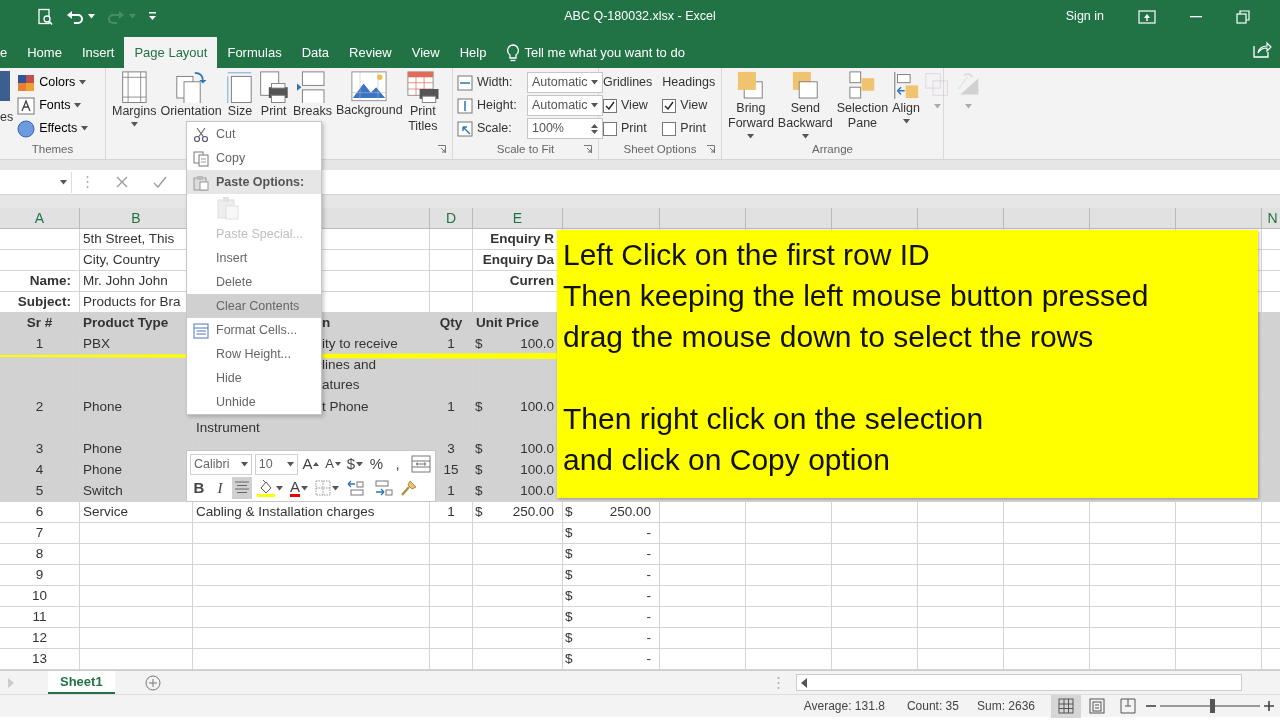 The height and width of the screenshot is (720, 1280). What do you see at coordinates (727, 460) in the screenshot?
I see `callout-text: and click on Copy option` at bounding box center [727, 460].